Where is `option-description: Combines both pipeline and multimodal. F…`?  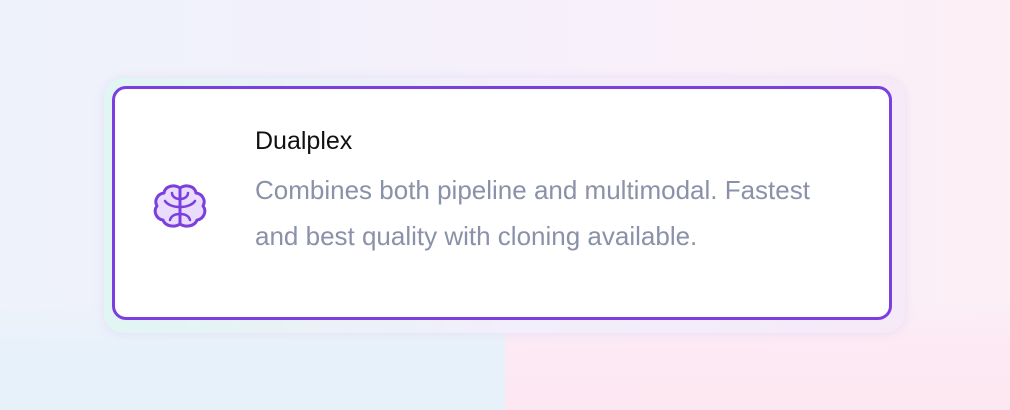
option-description: Combines both pipeline and multimodal. F… is located at coordinates (532, 213).